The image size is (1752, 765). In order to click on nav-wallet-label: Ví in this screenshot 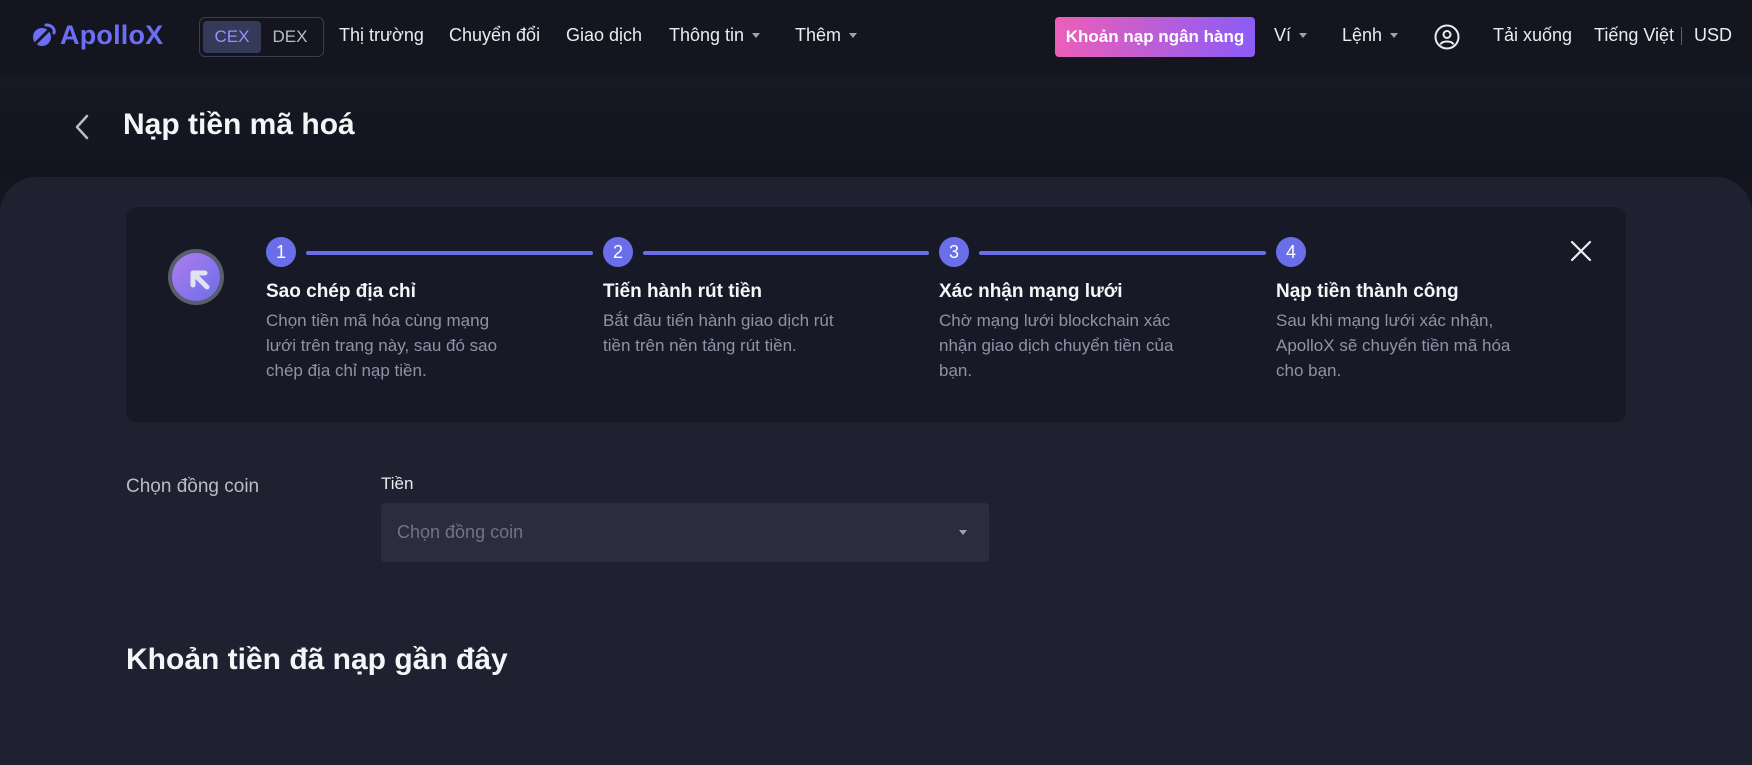, I will do `click(1283, 35)`.